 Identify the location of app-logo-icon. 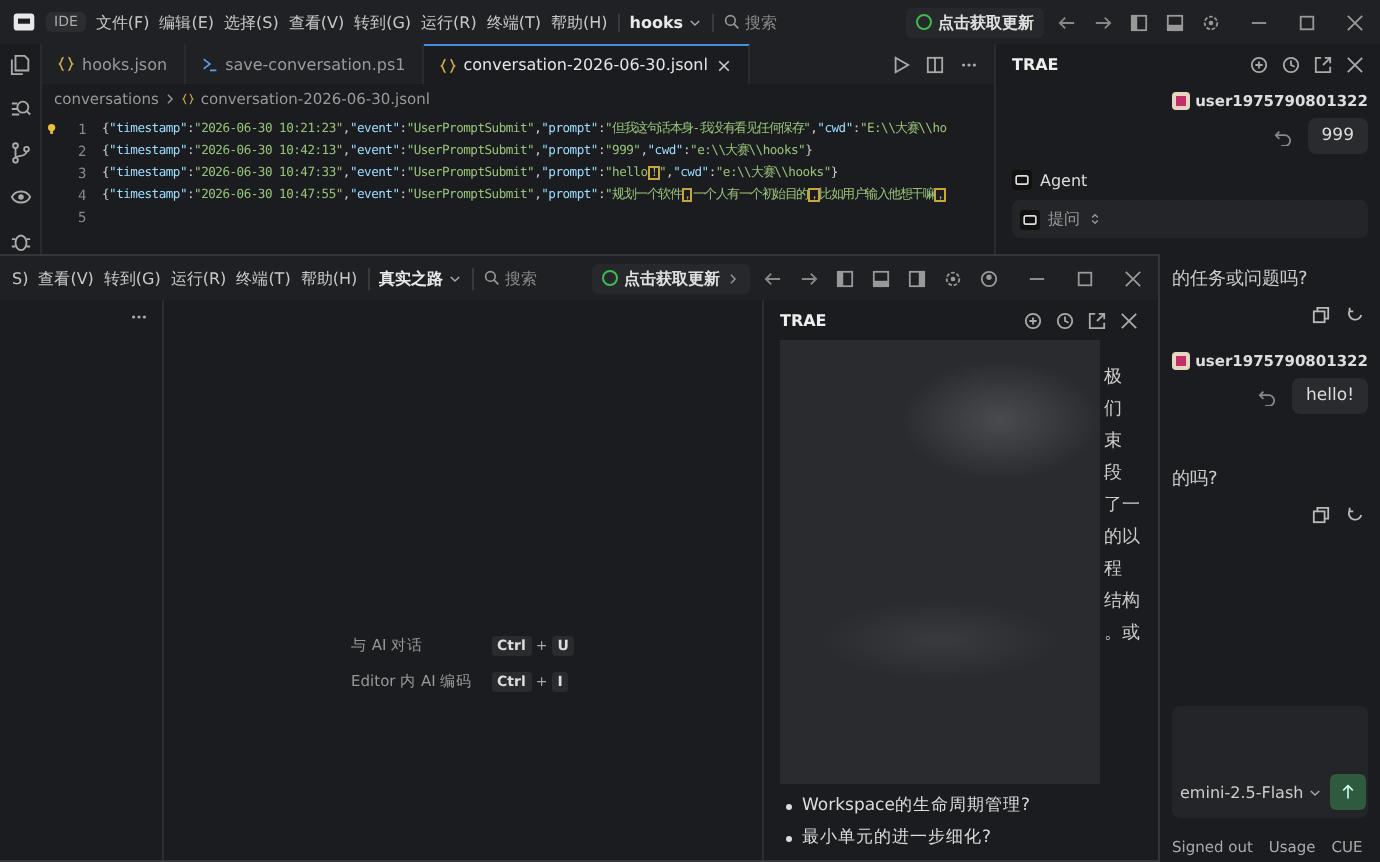
(24, 22).